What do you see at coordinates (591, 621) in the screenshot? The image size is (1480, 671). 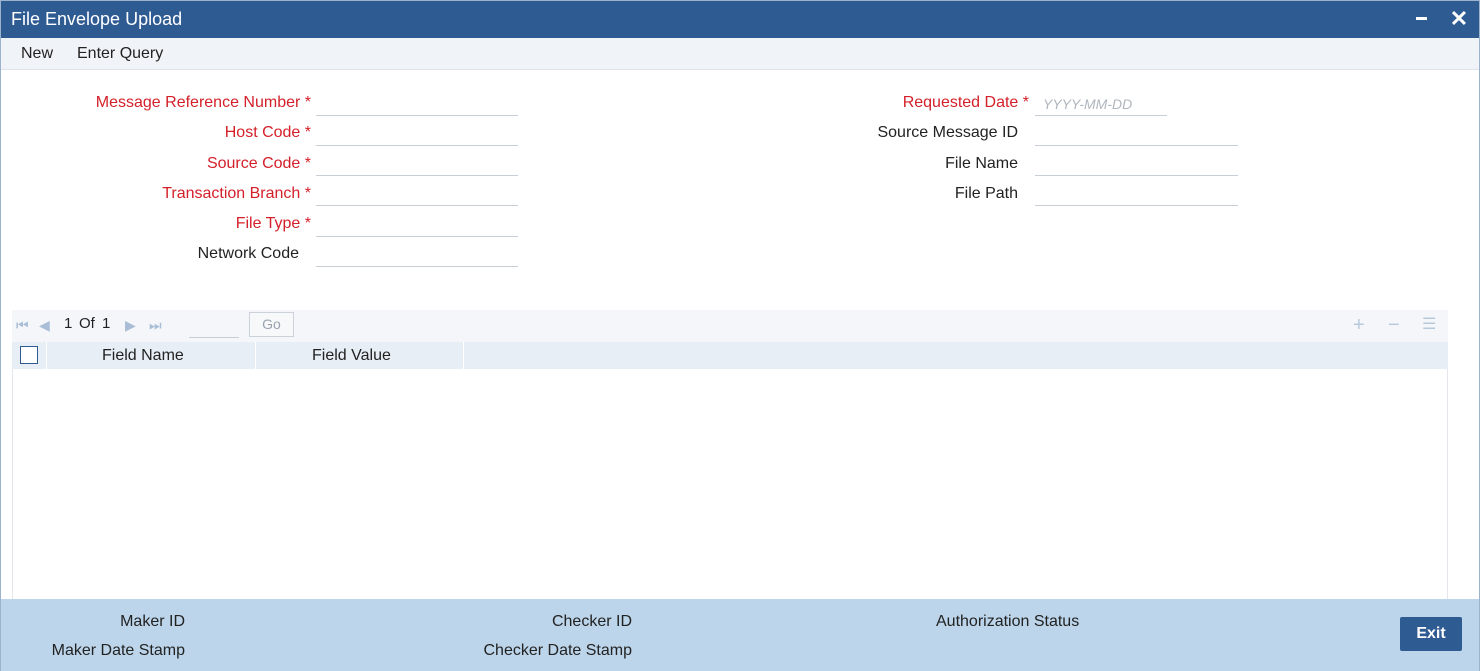 I see `checker-id-label: Checker ID` at bounding box center [591, 621].